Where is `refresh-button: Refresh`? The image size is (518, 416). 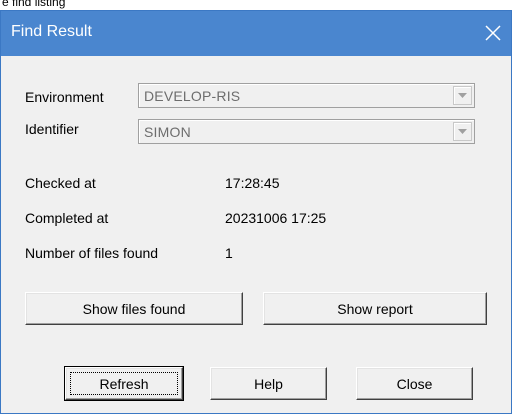 refresh-button: Refresh is located at coordinates (124, 383).